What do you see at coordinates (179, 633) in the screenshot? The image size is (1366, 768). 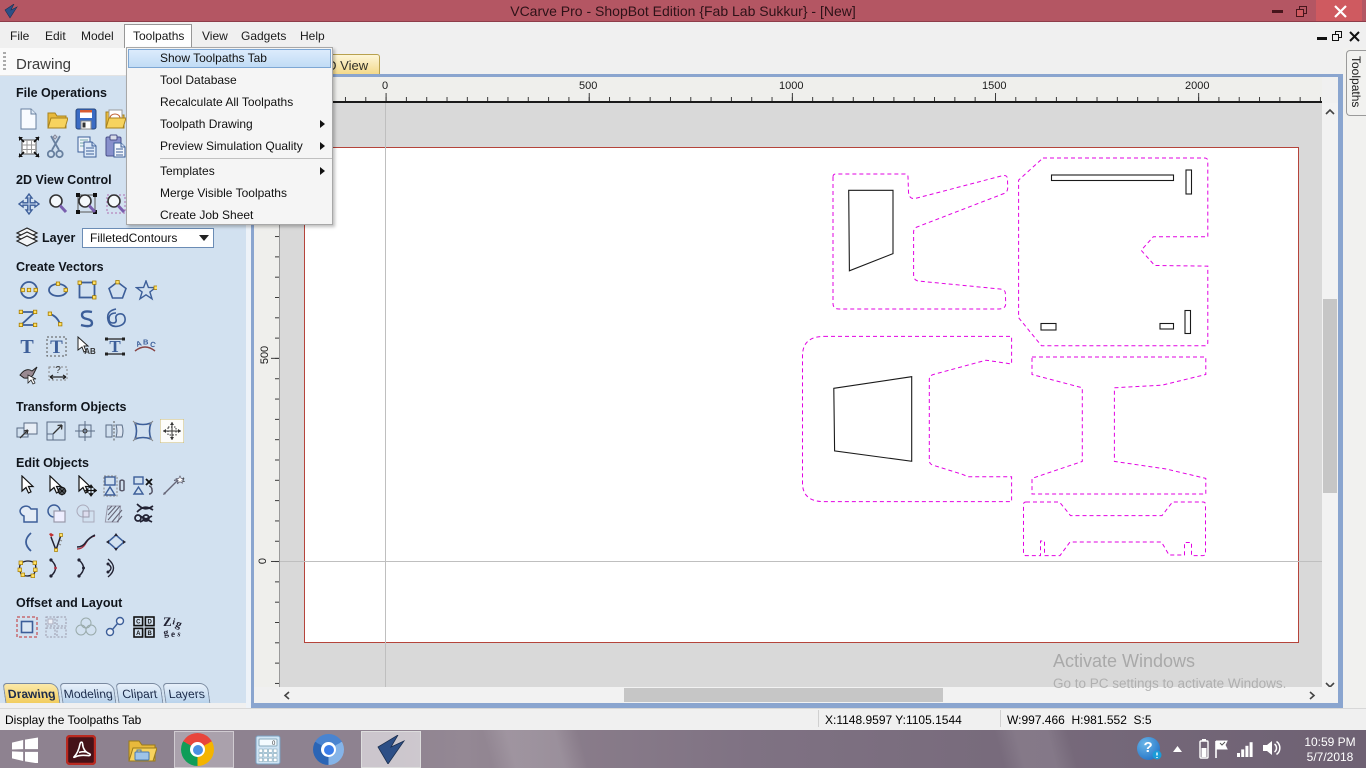 I see `svg-text: s` at bounding box center [179, 633].